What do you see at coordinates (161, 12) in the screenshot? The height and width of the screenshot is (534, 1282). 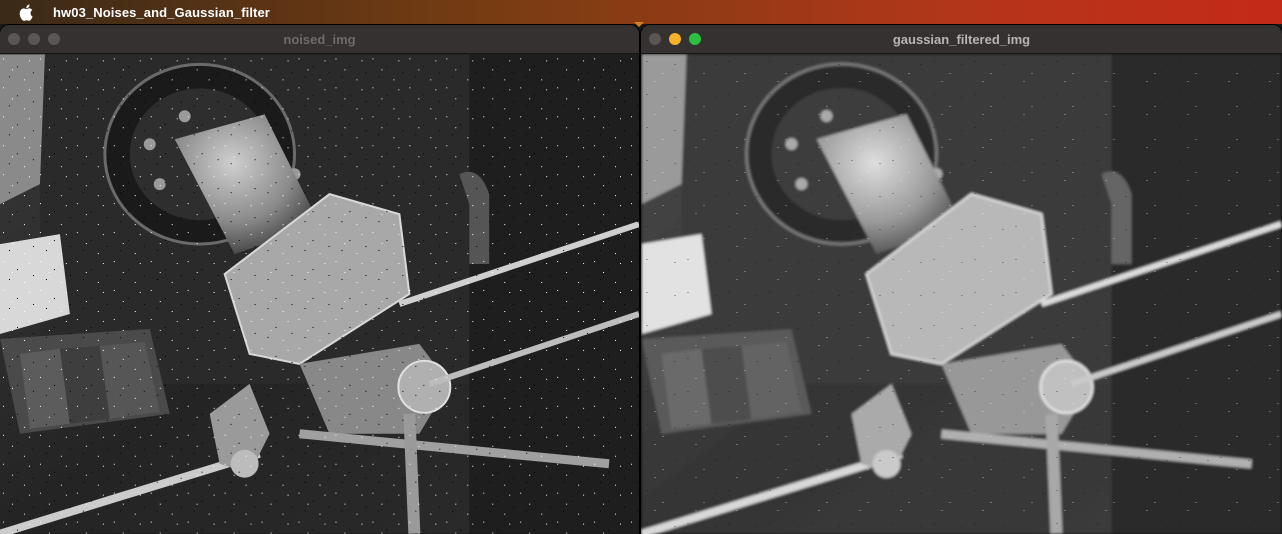 I see `app-menu-title: hw03_Noises_and_Gaussian_filter` at bounding box center [161, 12].